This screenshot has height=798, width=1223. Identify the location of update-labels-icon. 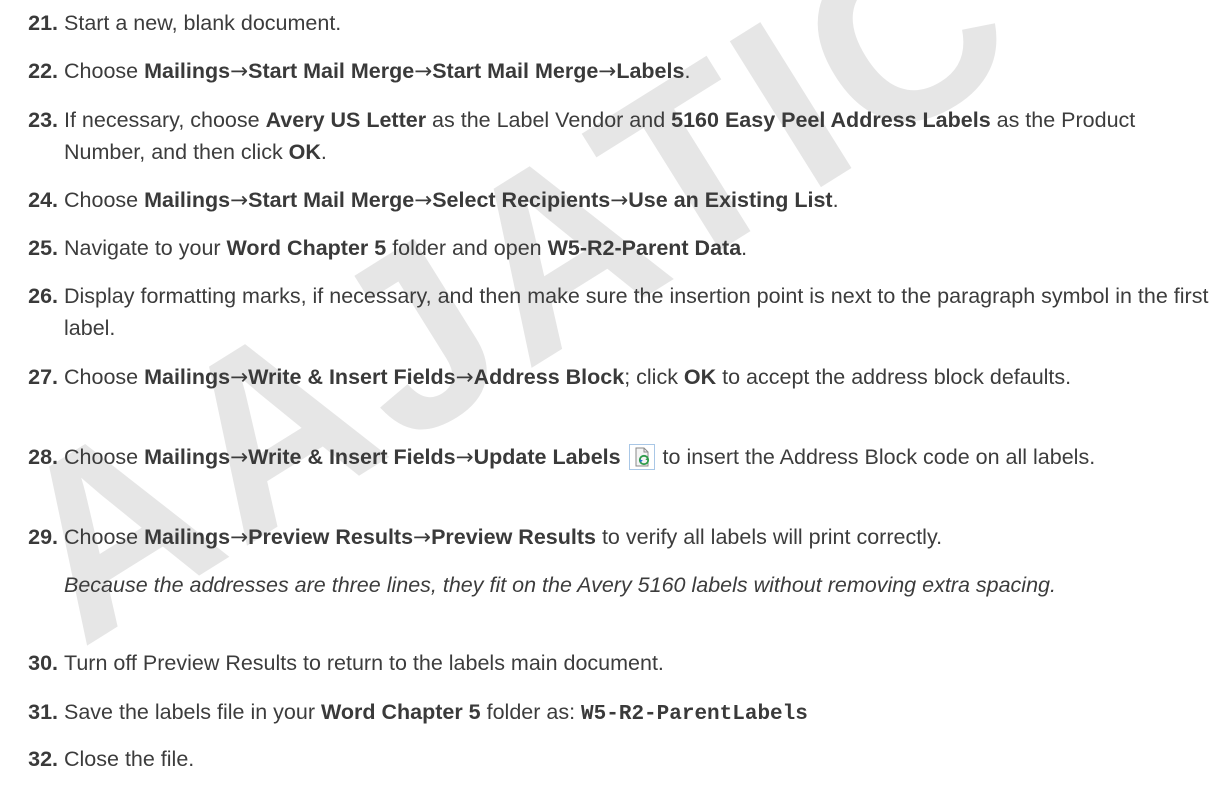
(641, 457).